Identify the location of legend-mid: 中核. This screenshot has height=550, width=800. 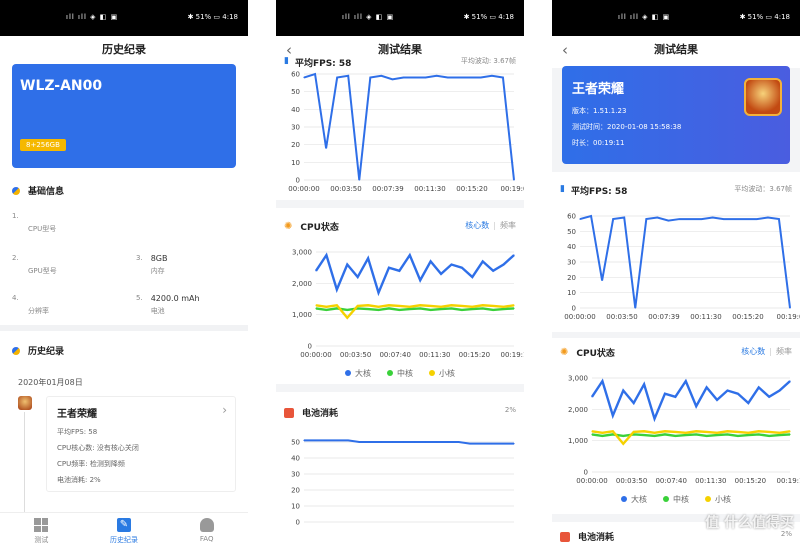
(400, 373).